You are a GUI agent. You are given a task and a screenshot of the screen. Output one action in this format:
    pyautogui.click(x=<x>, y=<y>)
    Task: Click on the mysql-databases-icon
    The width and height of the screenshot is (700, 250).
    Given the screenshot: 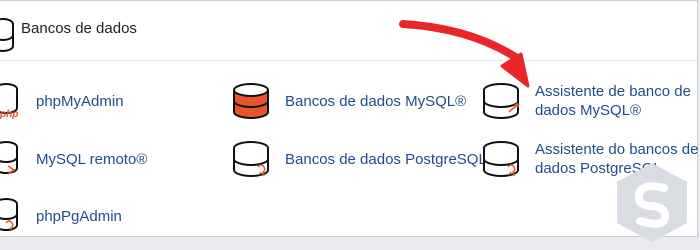 What is the action you would take?
    pyautogui.click(x=251, y=101)
    